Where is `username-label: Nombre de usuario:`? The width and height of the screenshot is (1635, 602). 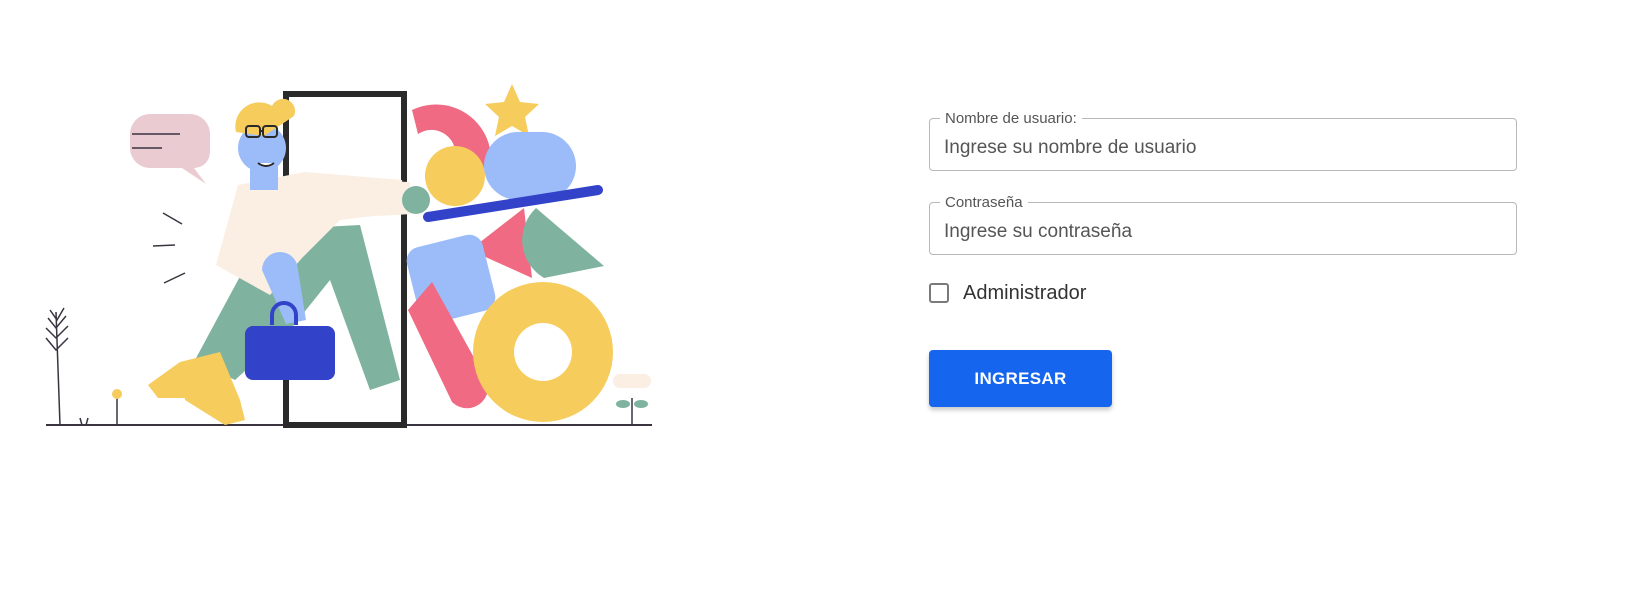 username-label: Nombre de usuario: is located at coordinates (1011, 118).